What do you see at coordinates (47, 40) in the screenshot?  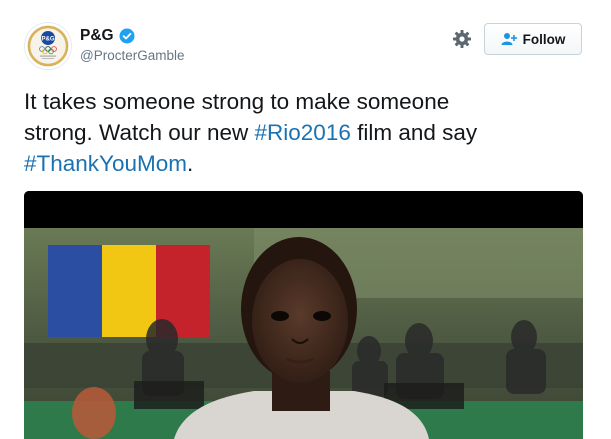 I see `logo-text: P&G` at bounding box center [47, 40].